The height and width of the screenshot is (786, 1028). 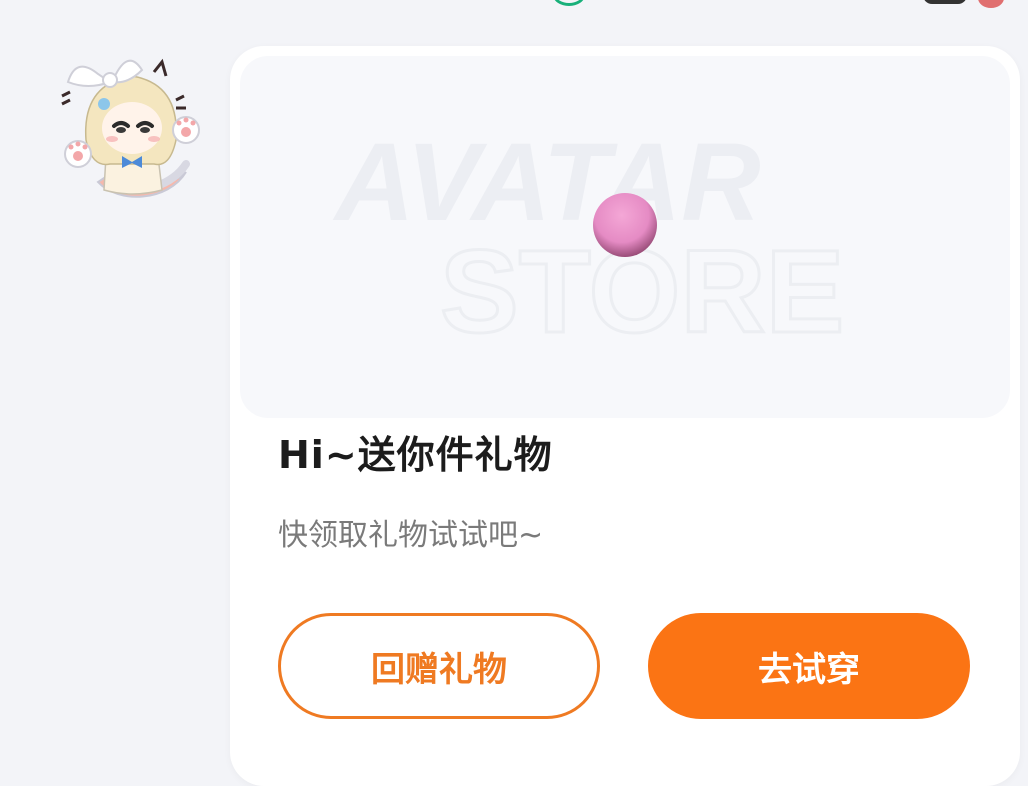 I want to click on green-circle-icon, so click(x=569, y=3).